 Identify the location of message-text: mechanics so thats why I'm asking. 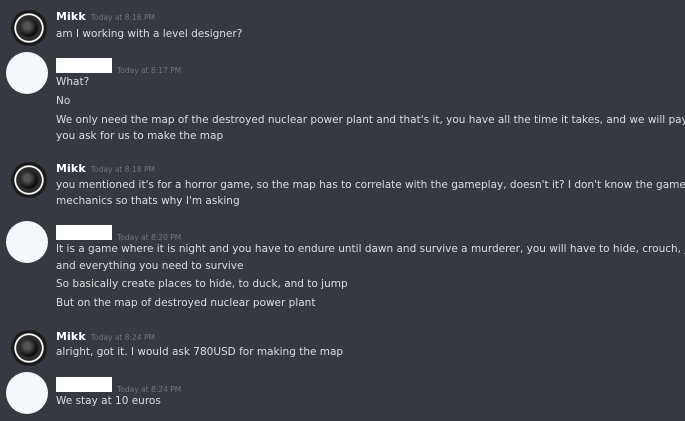
(148, 201).